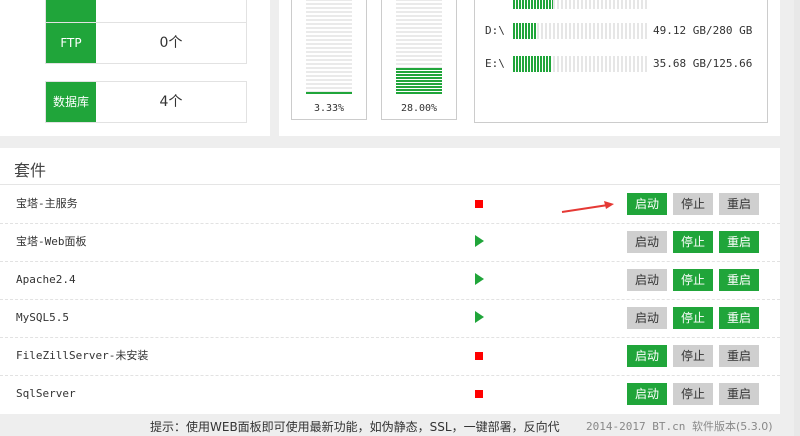 This screenshot has height=436, width=800. I want to click on suite-title: 套件, so click(30, 170).